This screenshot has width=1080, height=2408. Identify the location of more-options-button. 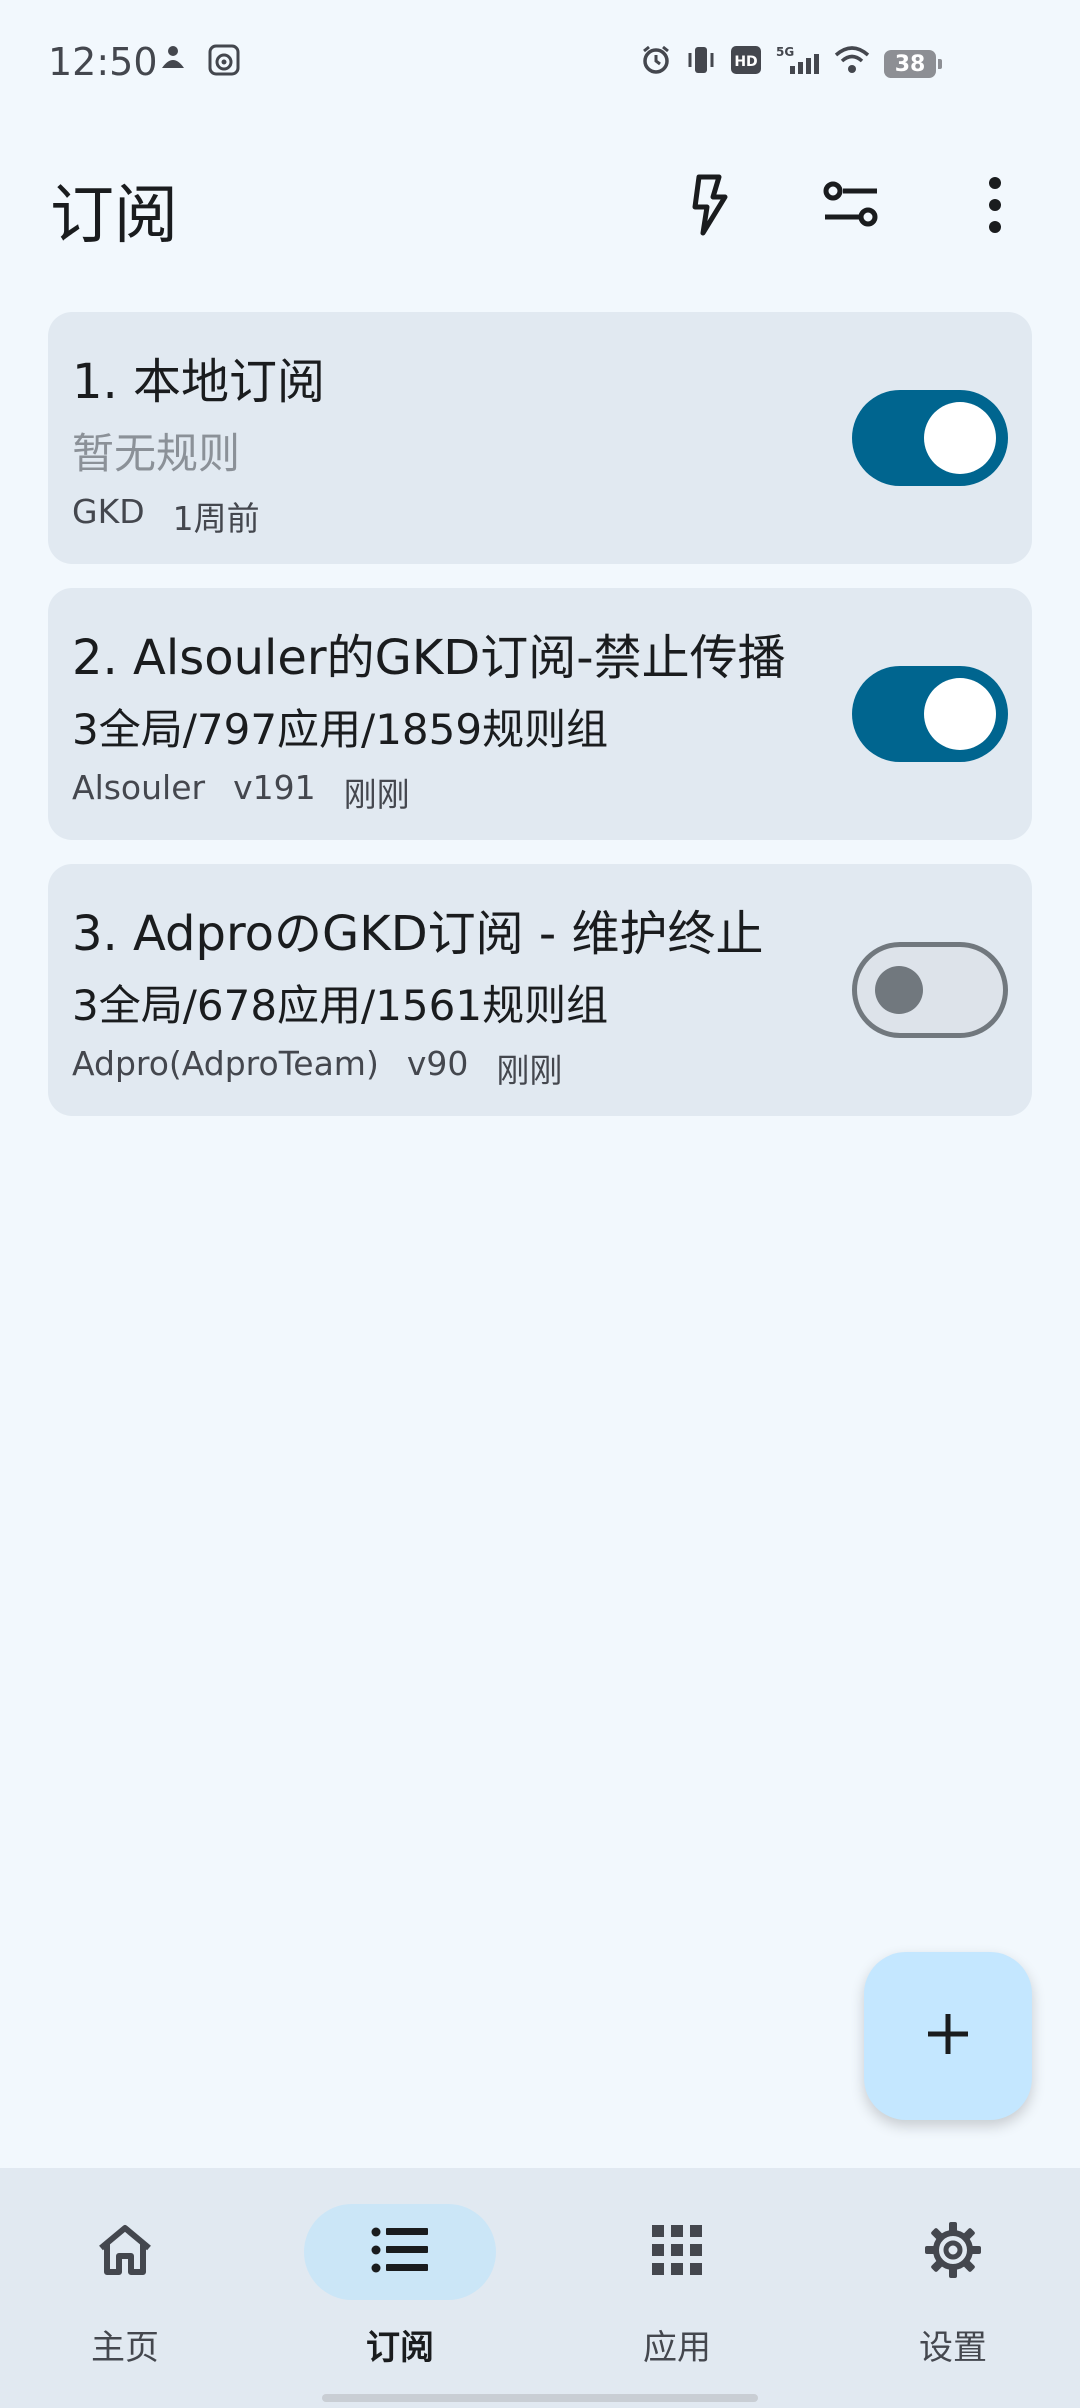
(995, 207).